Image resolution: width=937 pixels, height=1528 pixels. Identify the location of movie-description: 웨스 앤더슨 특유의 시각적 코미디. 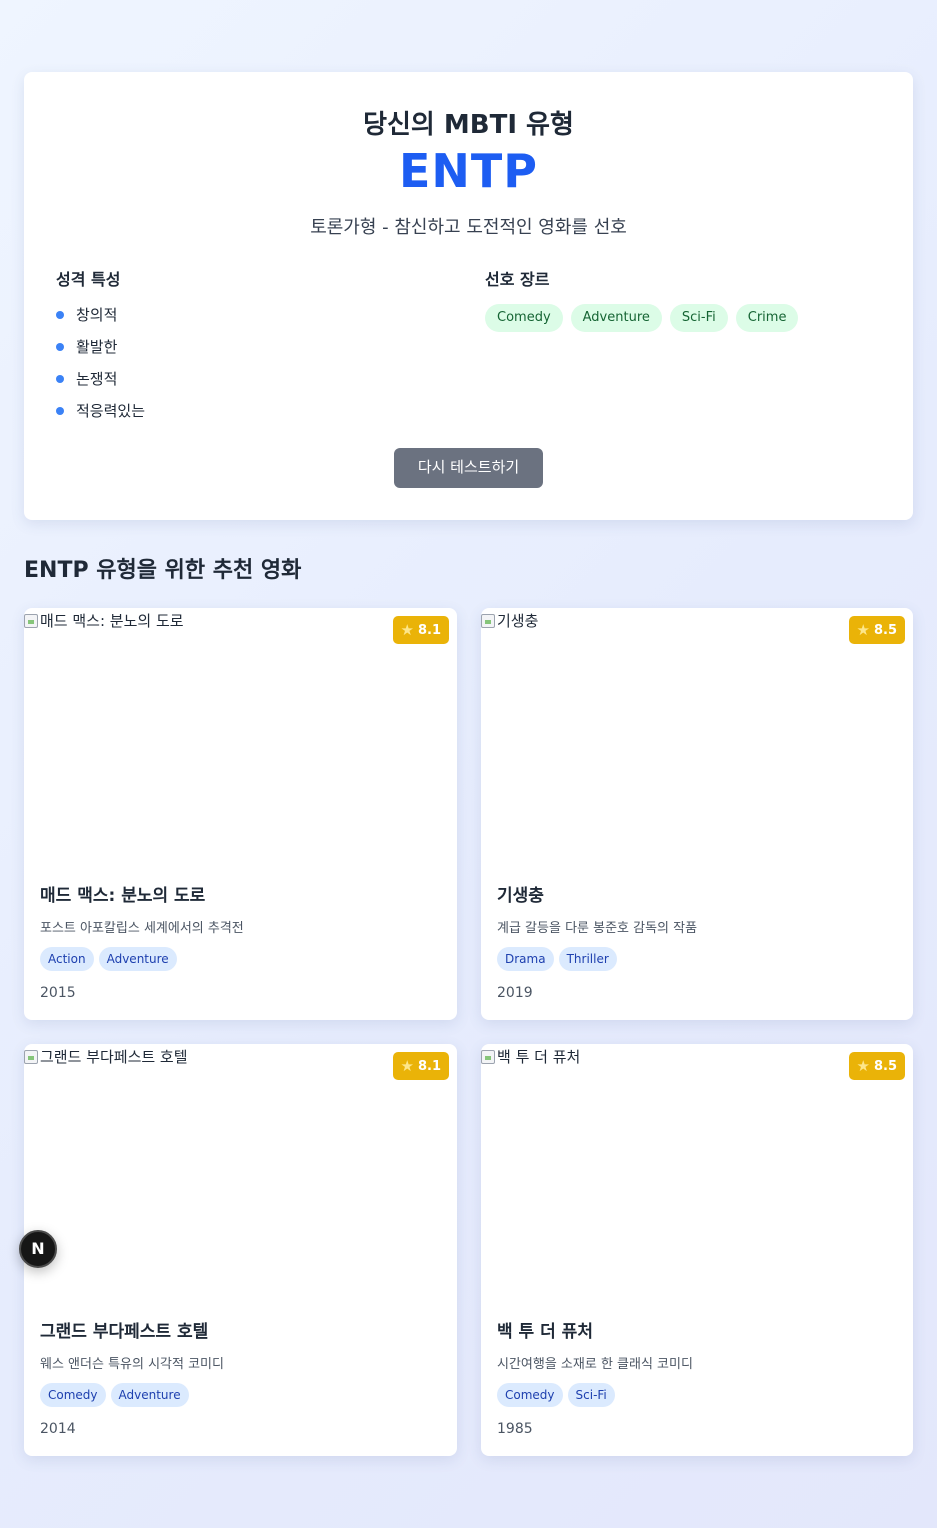
(132, 1364).